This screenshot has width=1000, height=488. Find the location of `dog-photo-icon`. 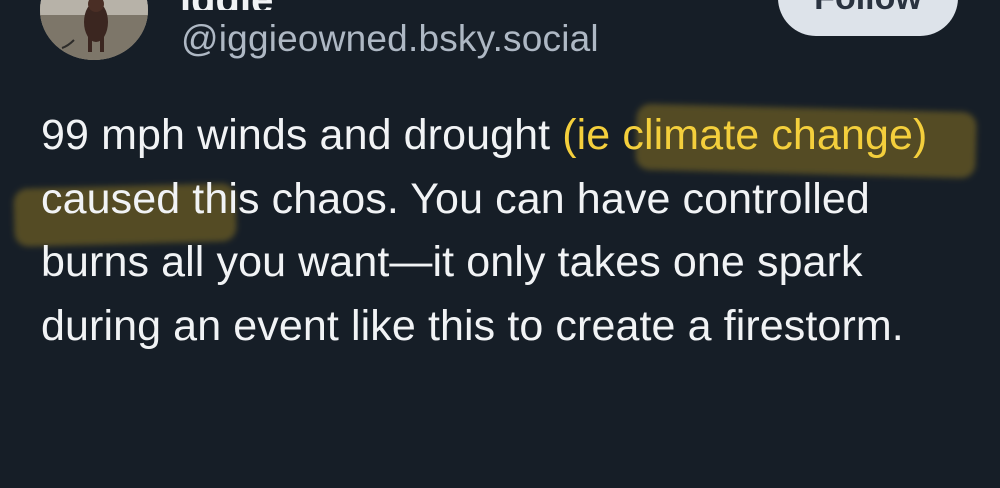

dog-photo-icon is located at coordinates (94, 30).